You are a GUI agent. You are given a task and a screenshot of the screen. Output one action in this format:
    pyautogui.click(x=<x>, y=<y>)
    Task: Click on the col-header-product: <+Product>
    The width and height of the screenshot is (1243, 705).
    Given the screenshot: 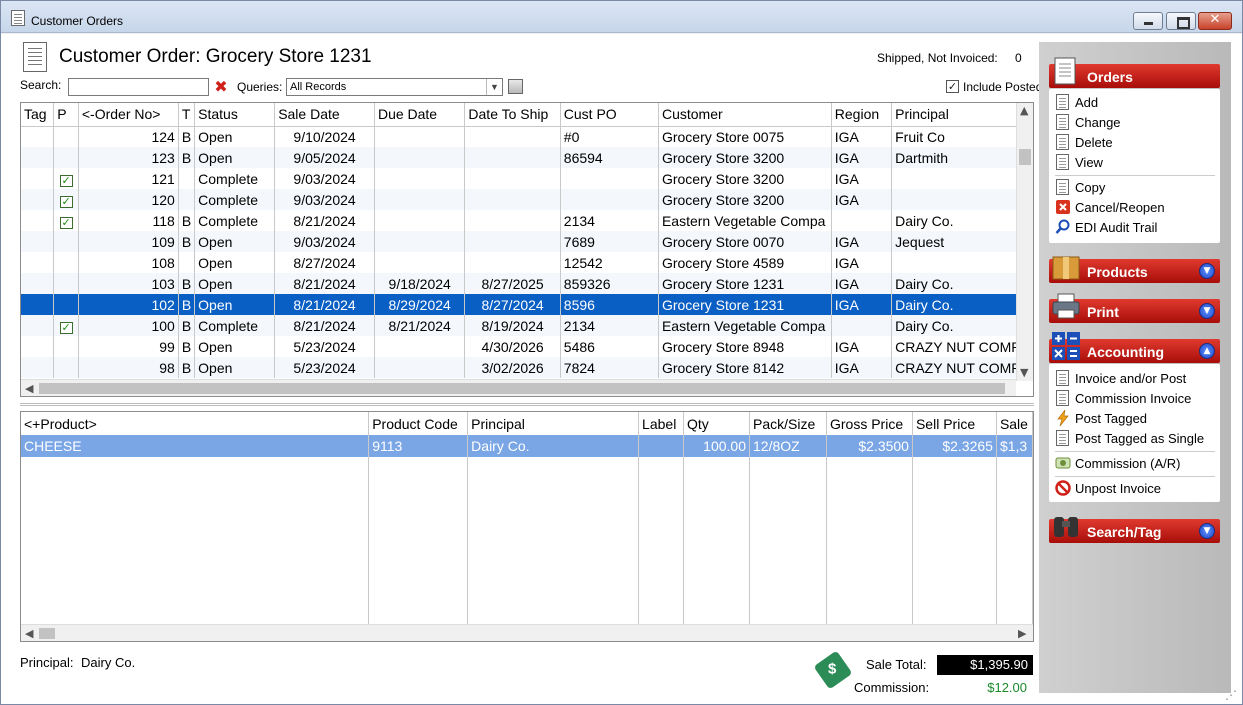 What is the action you would take?
    pyautogui.click(x=195, y=423)
    